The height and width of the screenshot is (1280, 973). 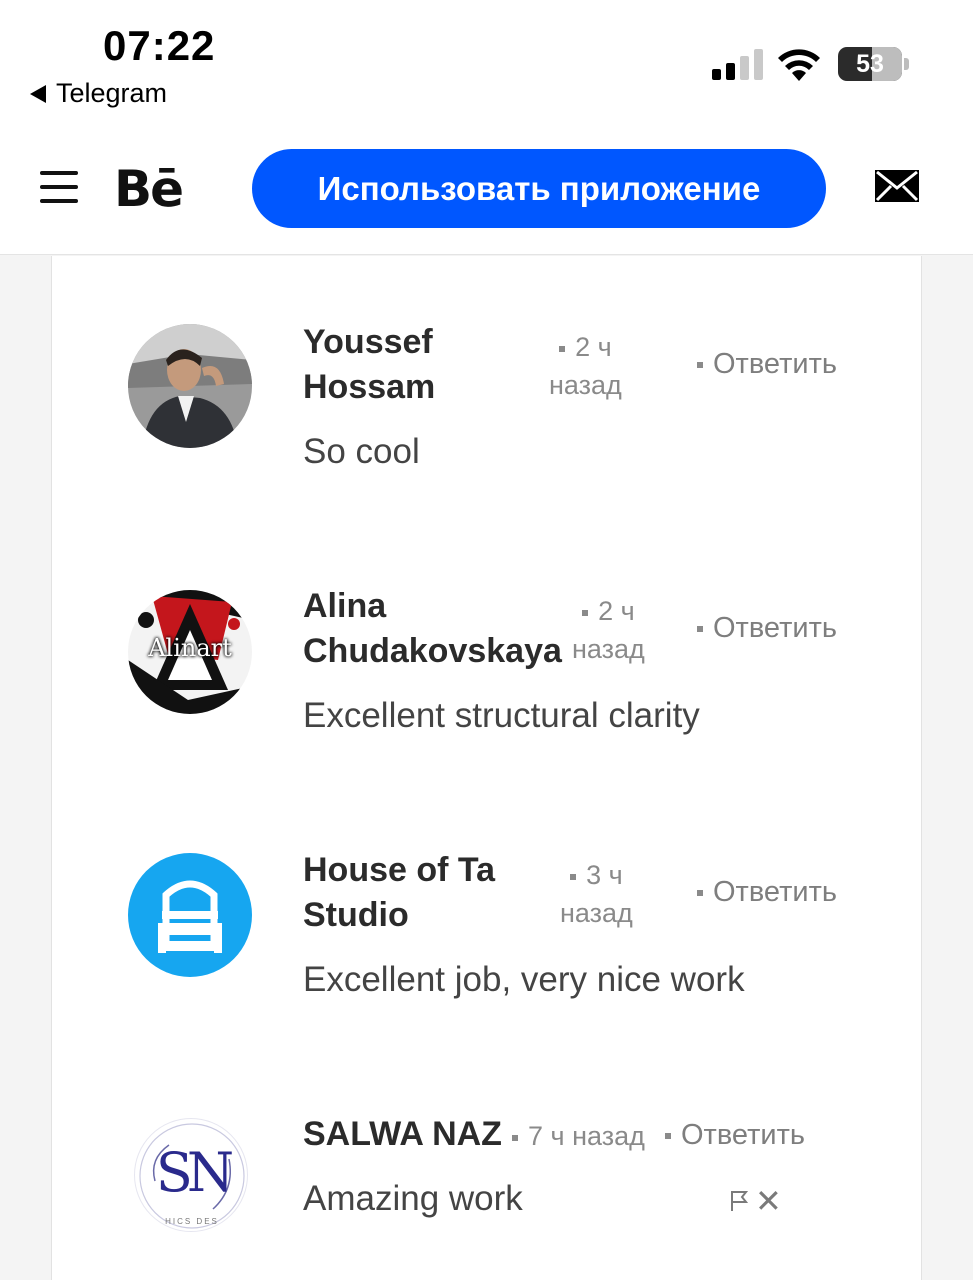 What do you see at coordinates (369, 365) in the screenshot?
I see `comment-author: Youssef Hossam` at bounding box center [369, 365].